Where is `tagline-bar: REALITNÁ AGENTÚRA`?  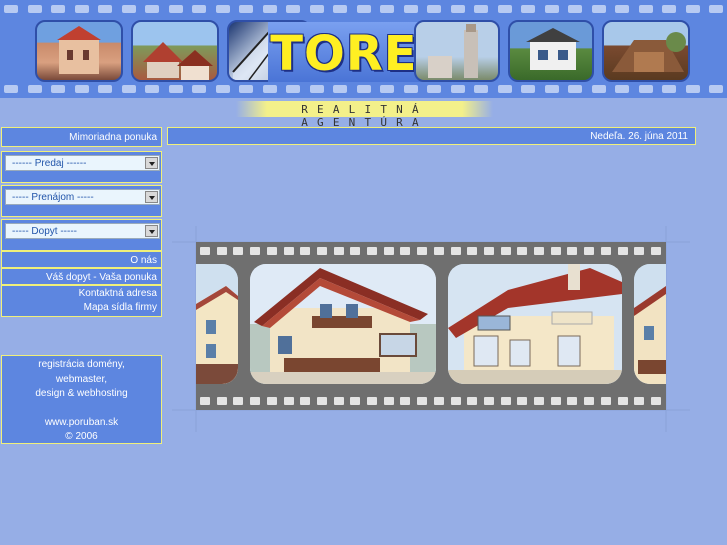
tagline-bar: REALITNÁ AGENTÚRA is located at coordinates (364, 115).